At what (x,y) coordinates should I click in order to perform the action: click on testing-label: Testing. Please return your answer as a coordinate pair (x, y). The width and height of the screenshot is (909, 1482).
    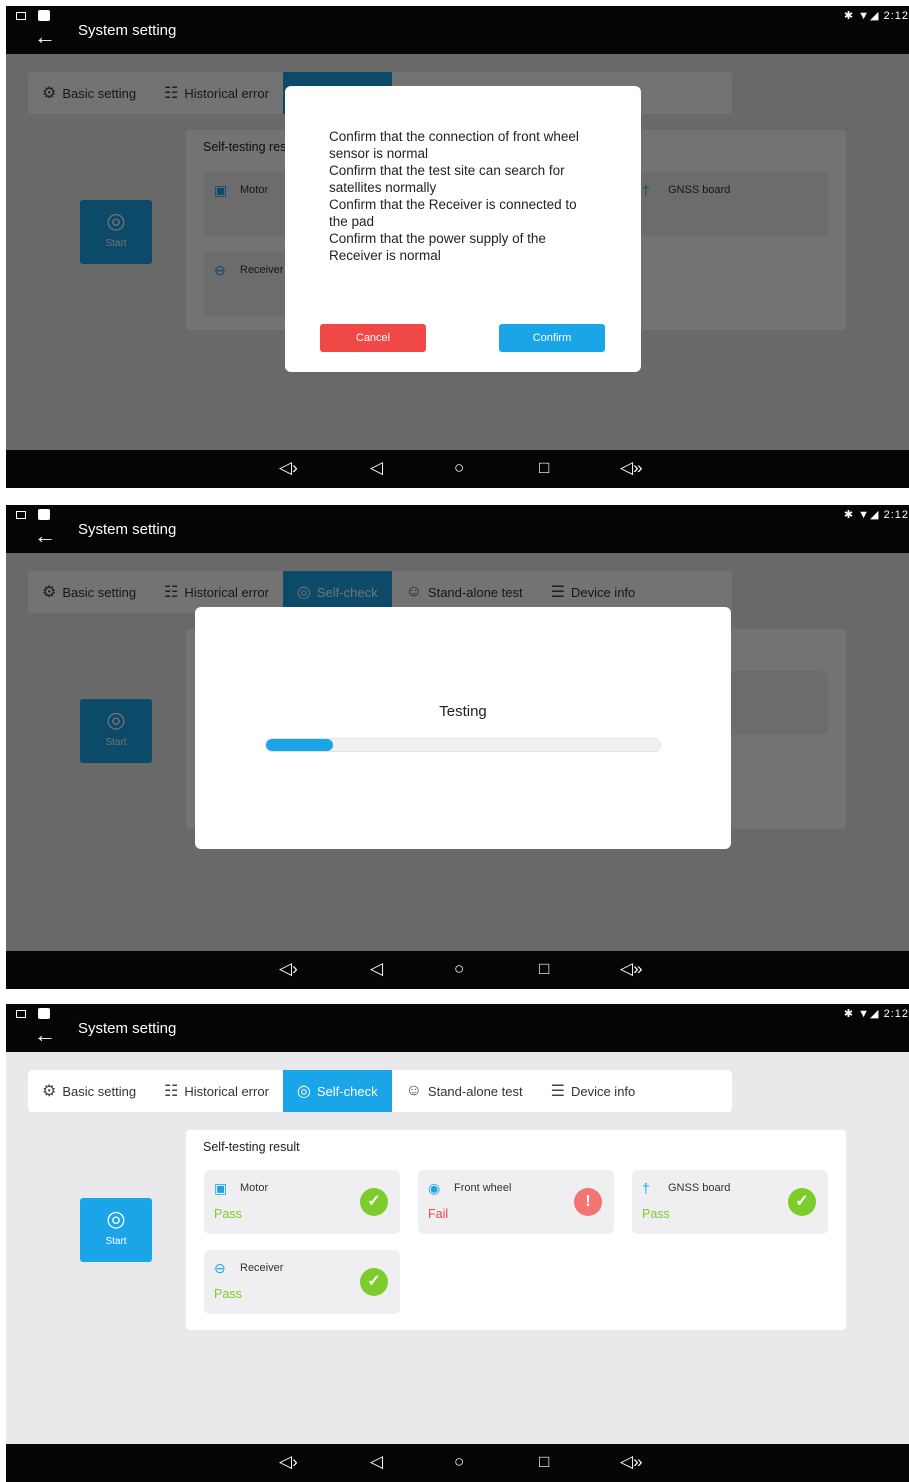
    Looking at the image, I should click on (463, 711).